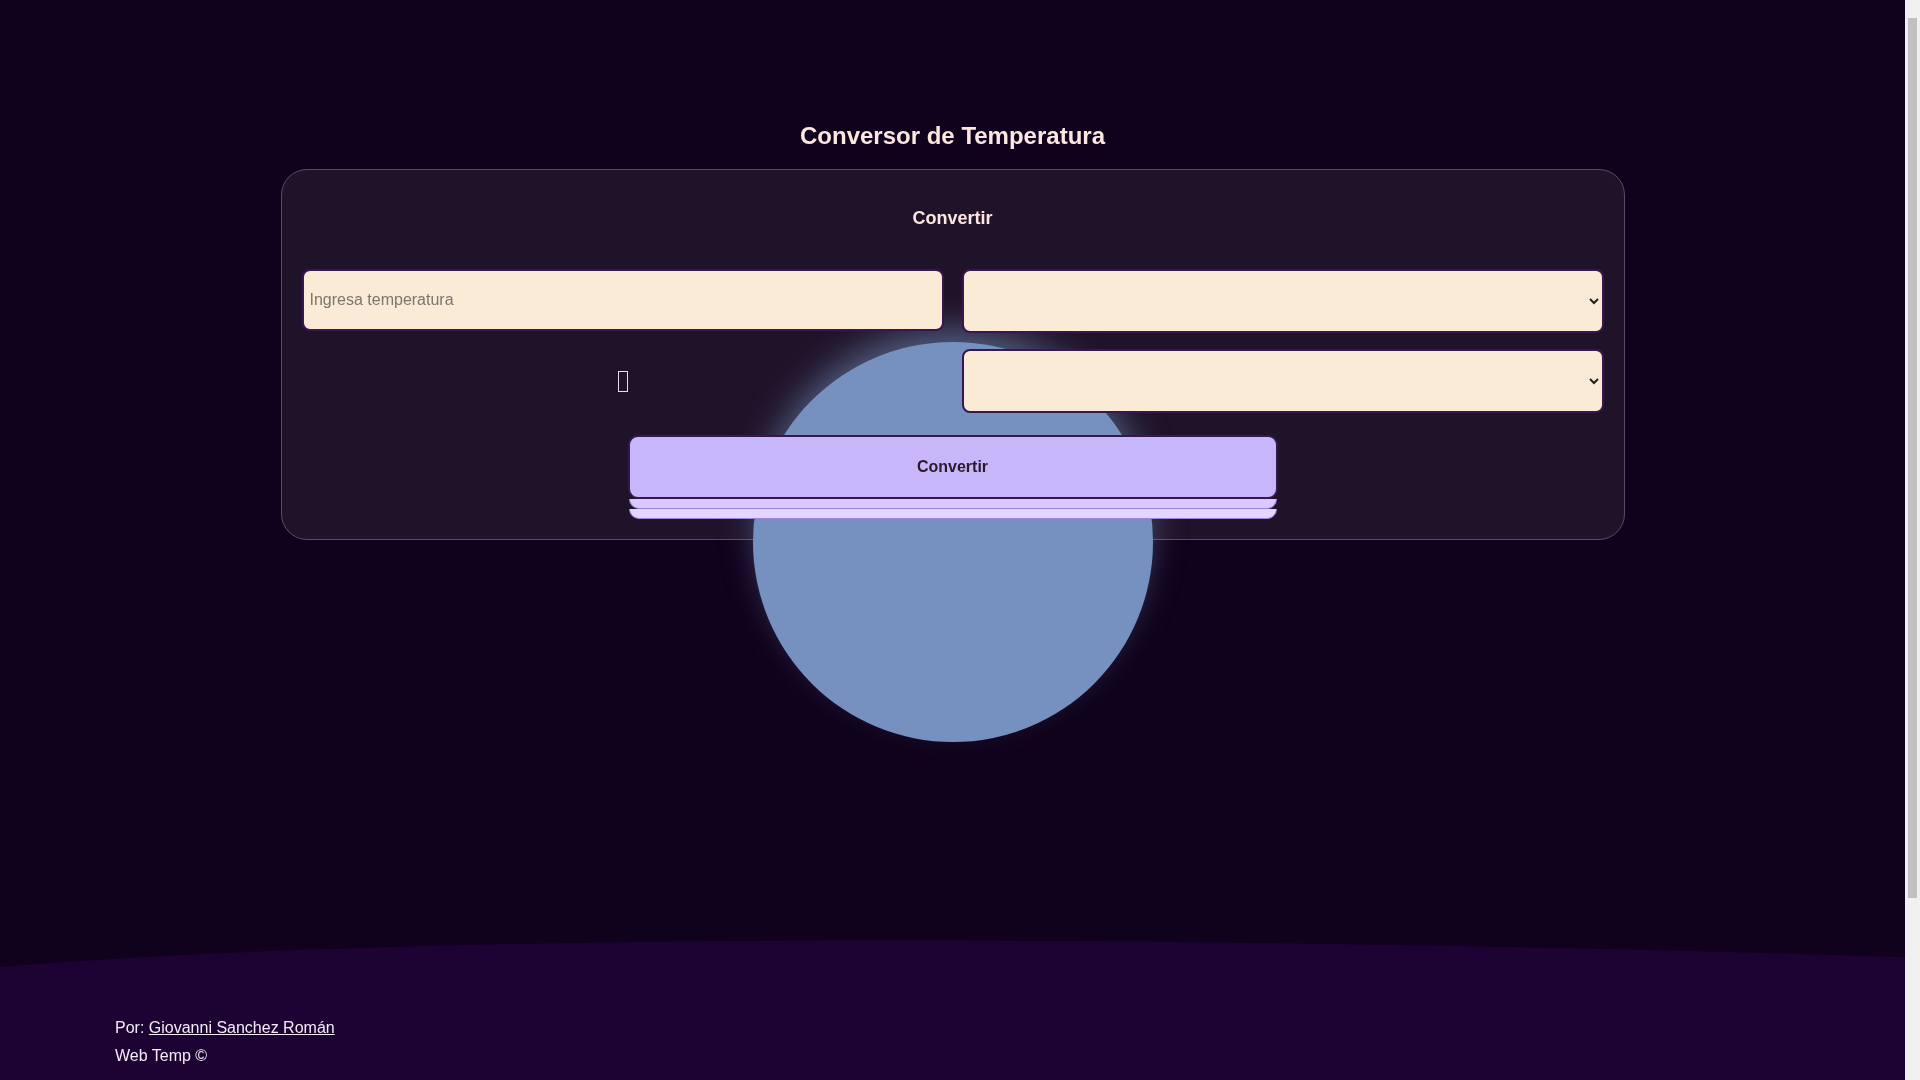 This screenshot has height=1080, width=1920. What do you see at coordinates (952, 218) in the screenshot?
I see `form-heading: Convertir` at bounding box center [952, 218].